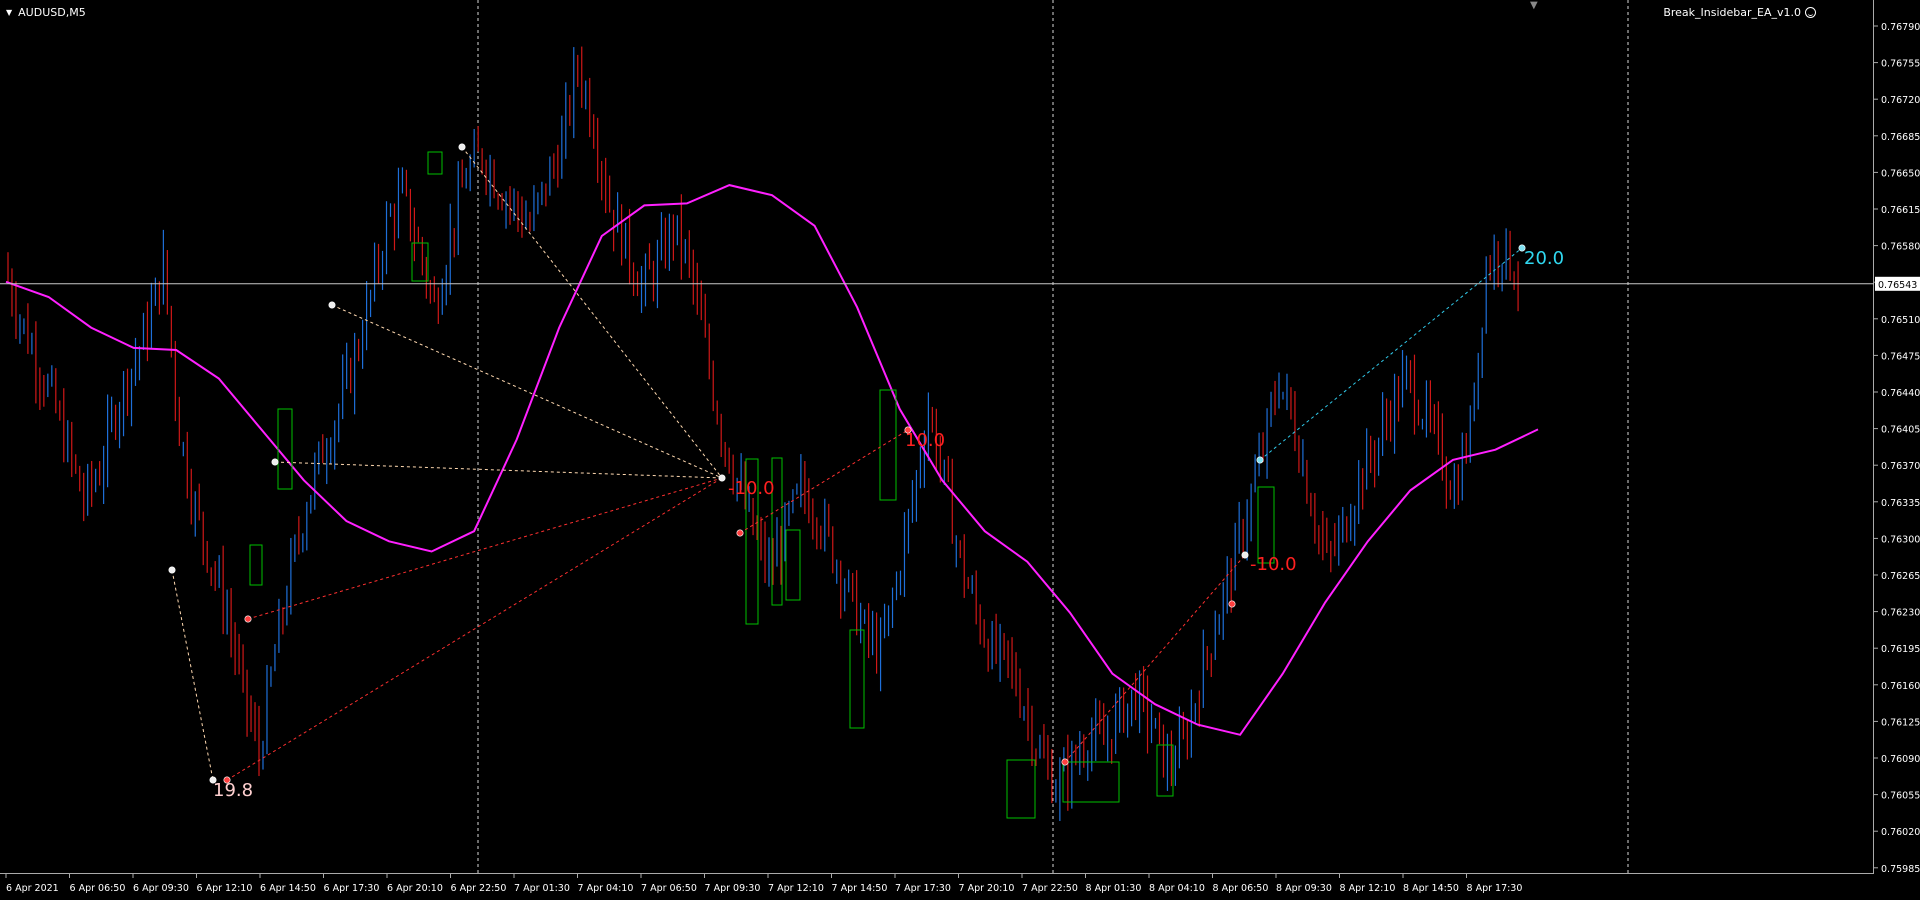 Image resolution: width=1920 pixels, height=900 pixels. I want to click on price-tick-label: 0.76475, so click(1900, 356).